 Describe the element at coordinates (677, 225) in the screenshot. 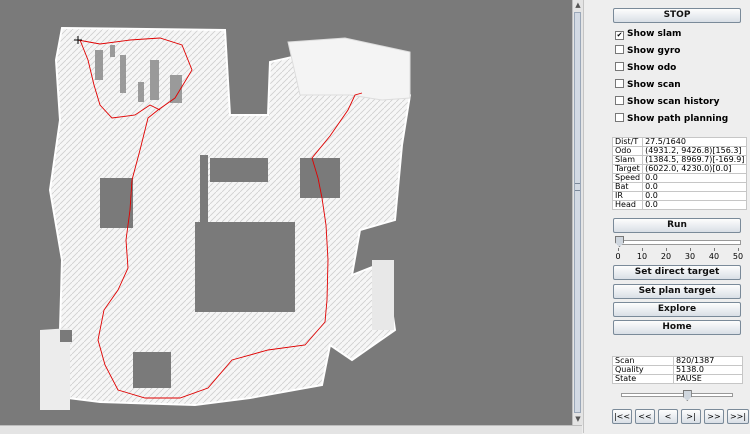

I see `run-button: Run` at that location.